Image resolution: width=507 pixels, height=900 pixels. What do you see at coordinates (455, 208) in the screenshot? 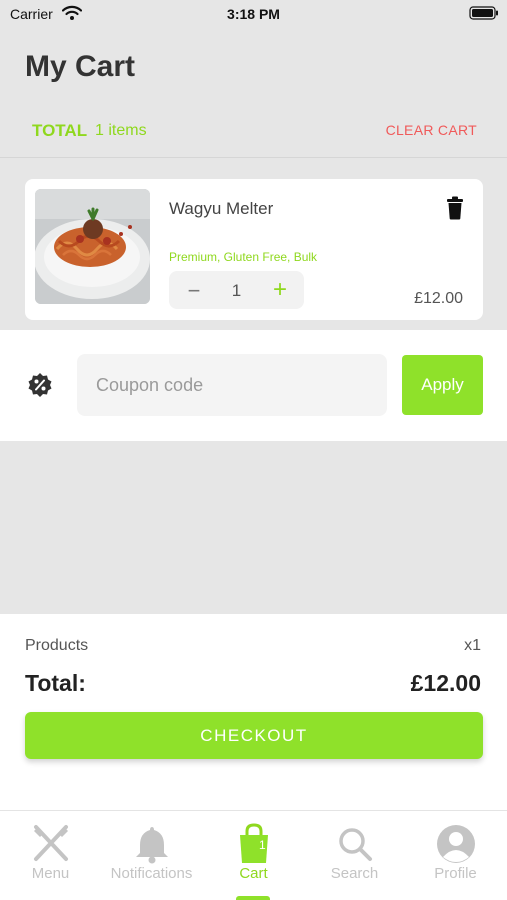
I see `trash-icon` at bounding box center [455, 208].